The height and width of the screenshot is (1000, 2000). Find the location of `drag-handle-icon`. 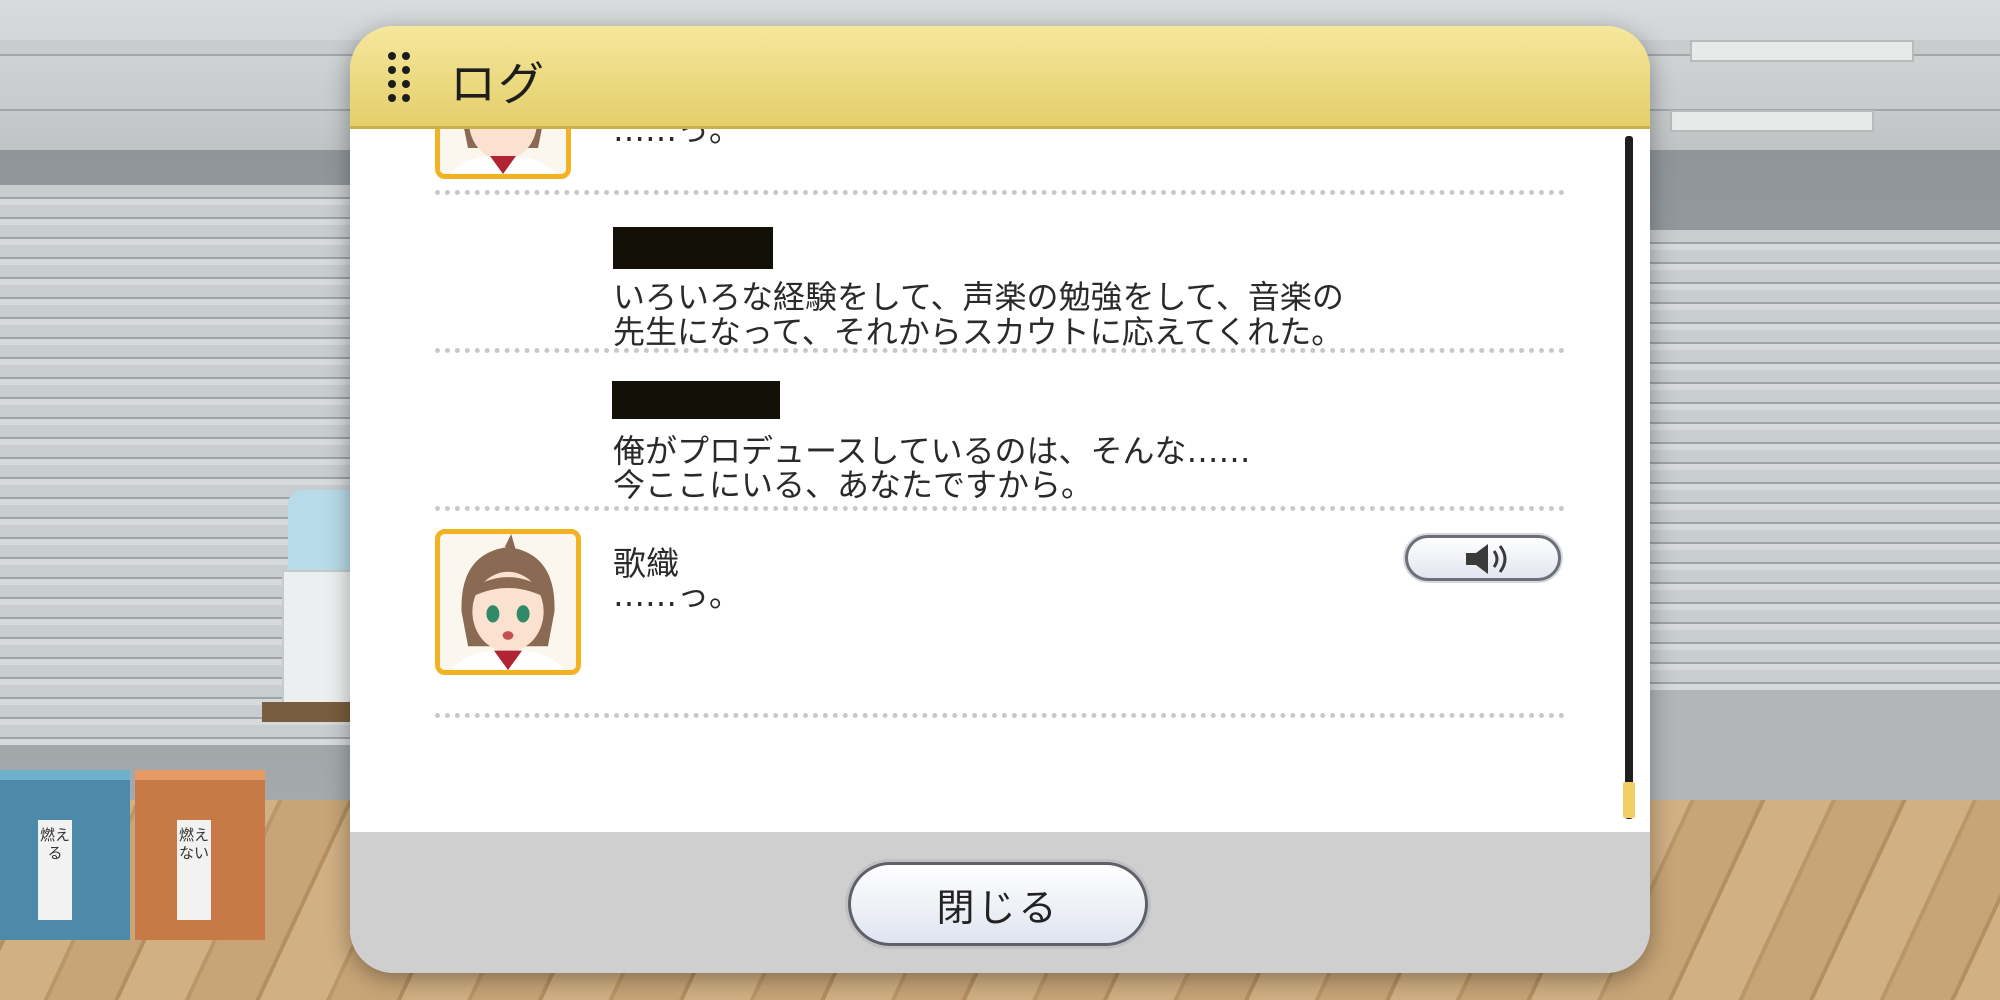

drag-handle-icon is located at coordinates (400, 78).